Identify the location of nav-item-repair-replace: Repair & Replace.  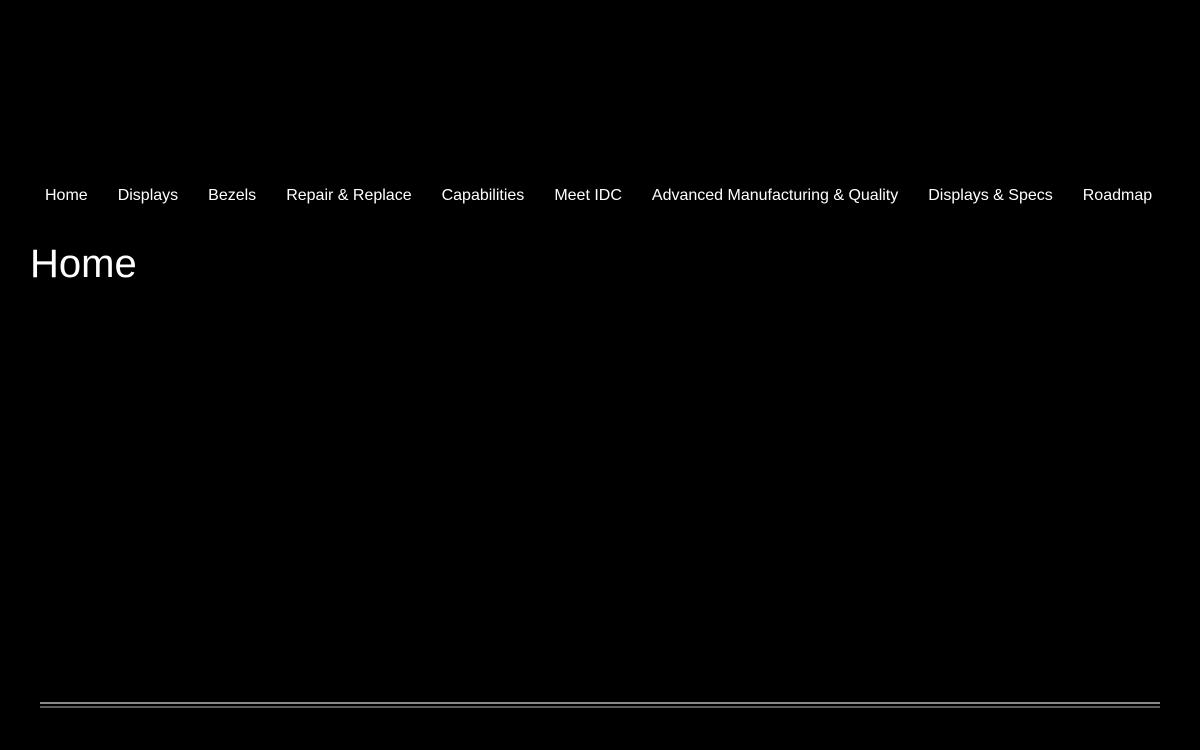
(348, 196).